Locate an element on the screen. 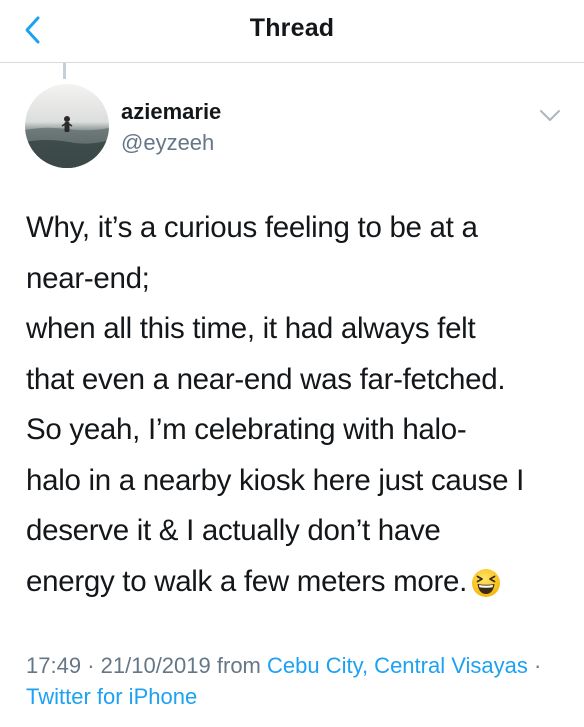 This screenshot has height=727, width=584. author-handle: @eyzeeh is located at coordinates (167, 143).